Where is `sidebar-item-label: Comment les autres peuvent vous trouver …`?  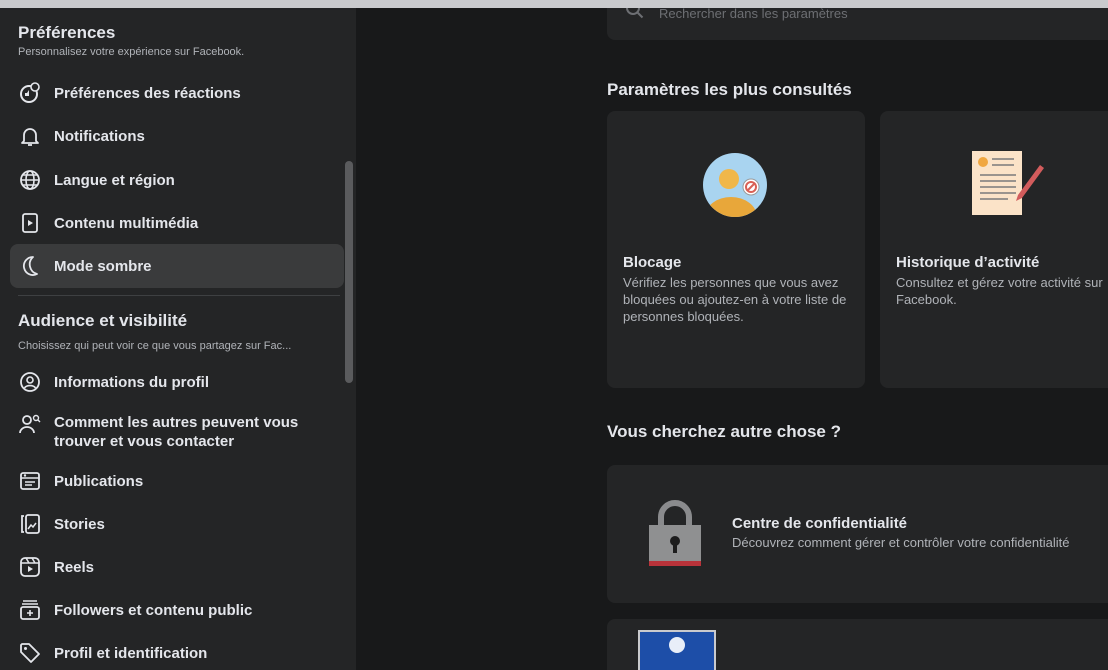 sidebar-item-label: Comment les autres peuvent vous trouver … is located at coordinates (176, 432).